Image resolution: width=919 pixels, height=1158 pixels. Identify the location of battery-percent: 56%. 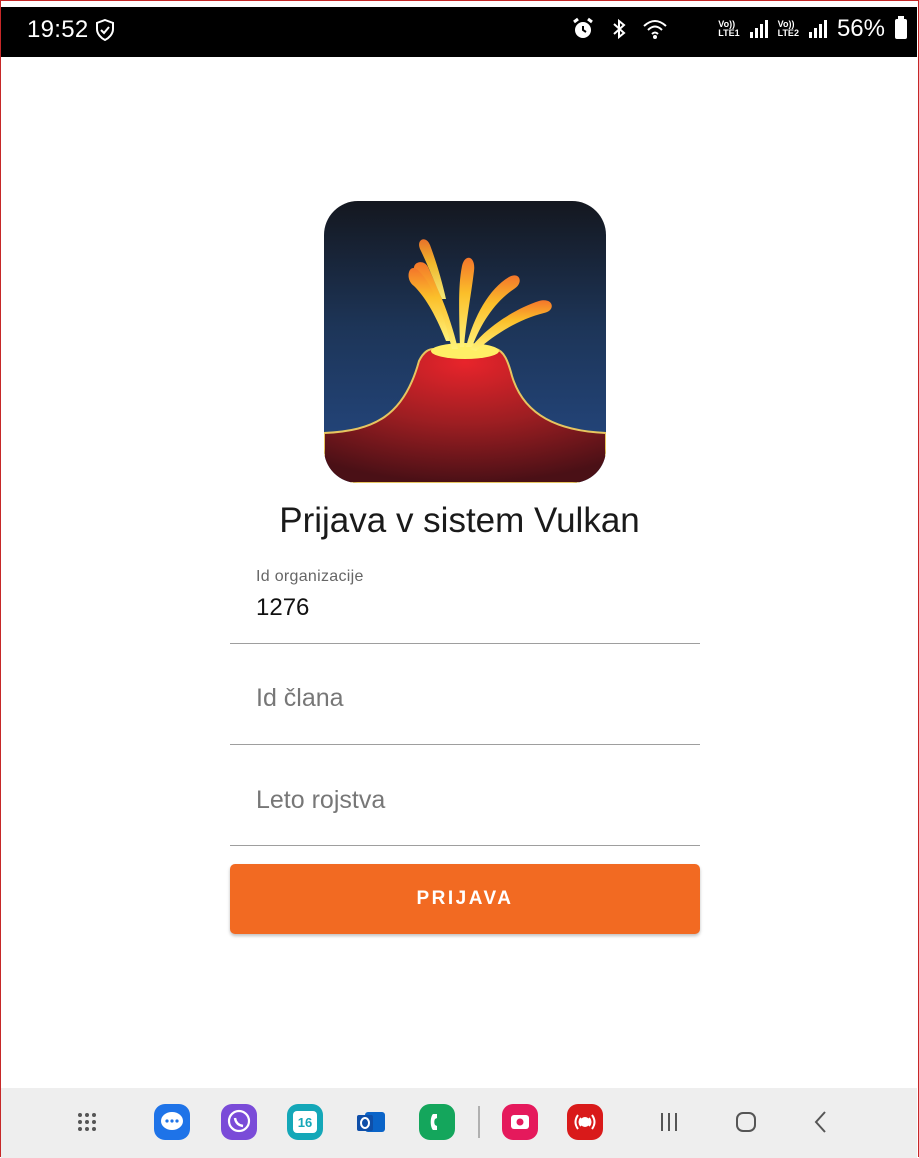
(860, 28).